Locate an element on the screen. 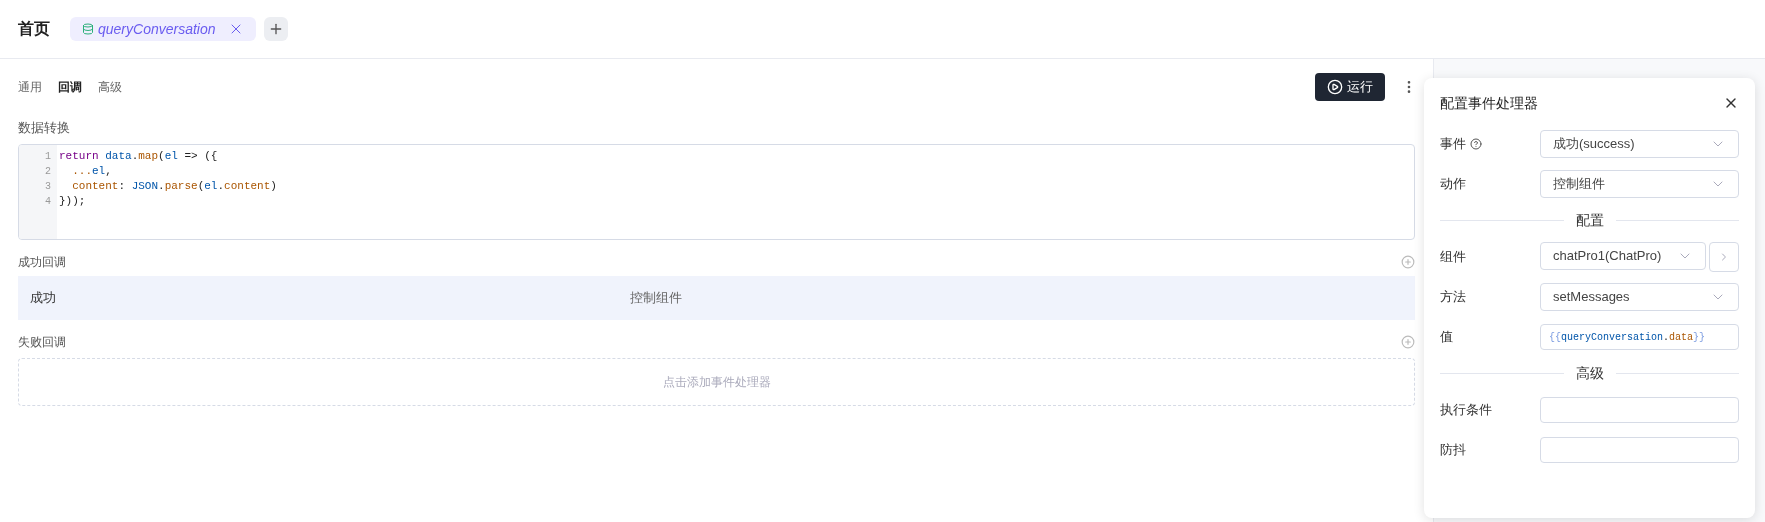  action-name: 控制组件 is located at coordinates (656, 297).